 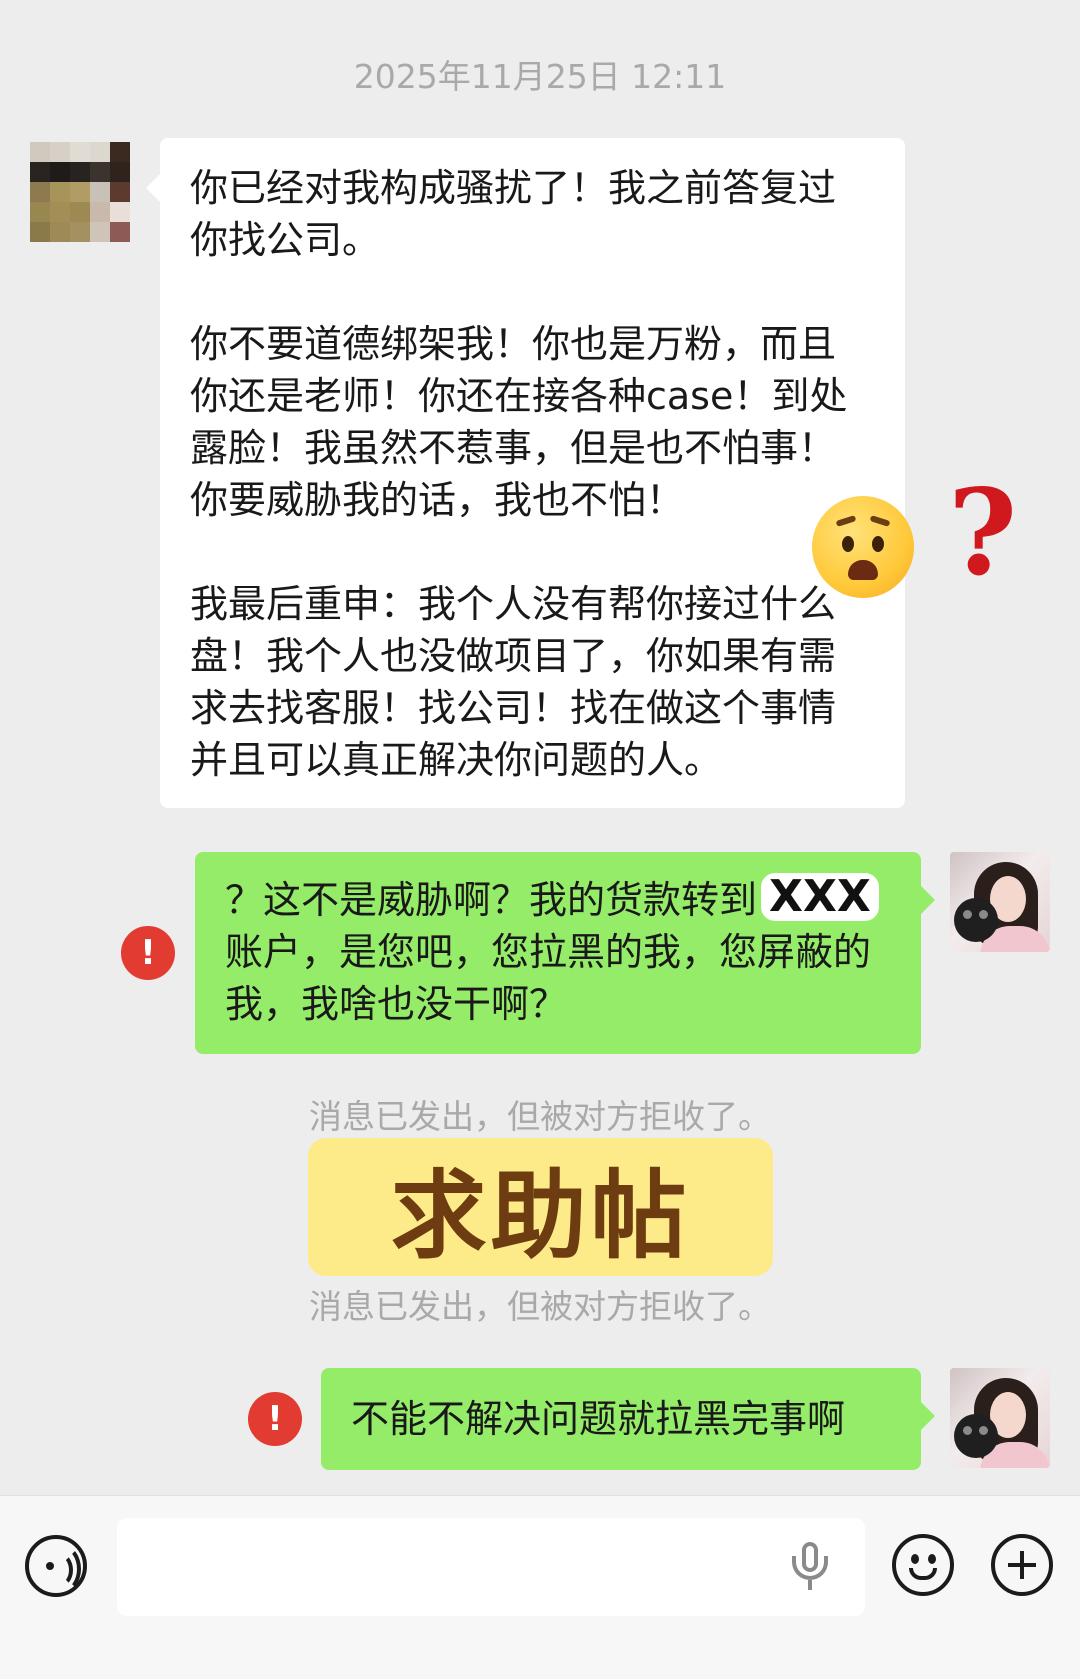 I want to click on contact-avatar, so click(x=80, y=192).